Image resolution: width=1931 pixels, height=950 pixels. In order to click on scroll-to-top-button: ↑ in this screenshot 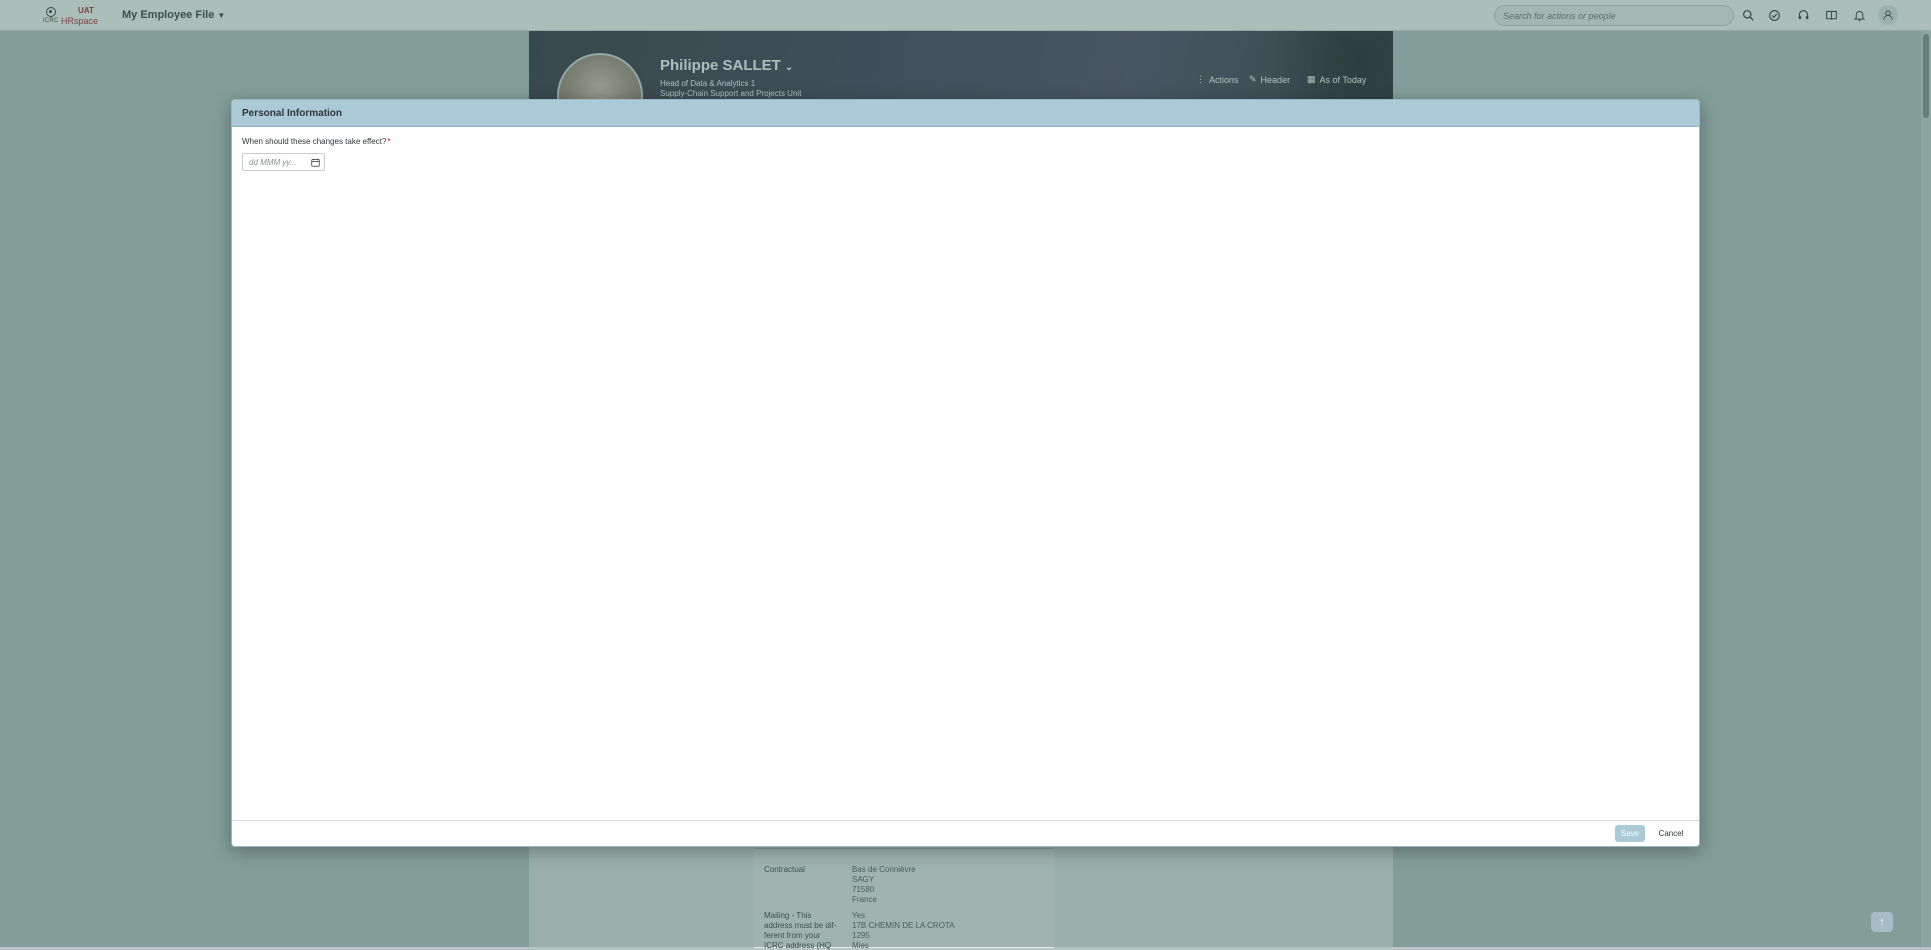, I will do `click(1882, 922)`.